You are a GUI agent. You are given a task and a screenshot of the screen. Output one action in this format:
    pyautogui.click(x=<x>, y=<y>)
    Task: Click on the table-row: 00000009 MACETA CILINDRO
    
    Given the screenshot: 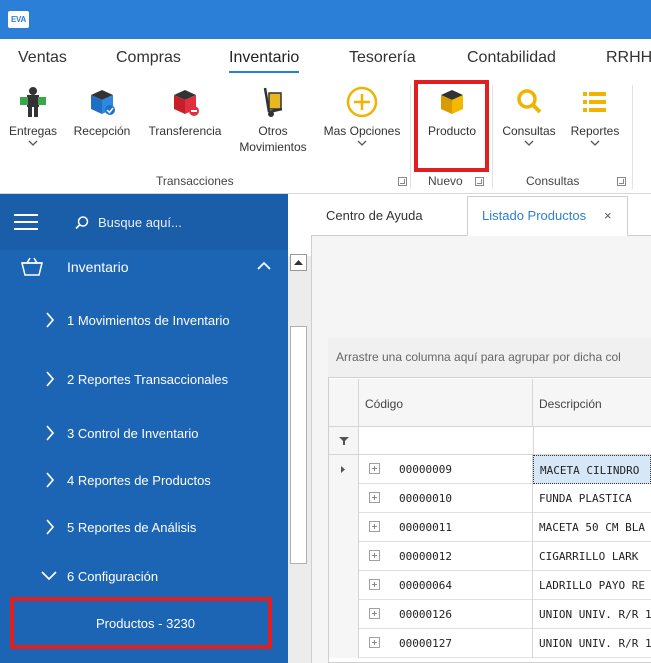 What is the action you would take?
    pyautogui.click(x=490, y=469)
    